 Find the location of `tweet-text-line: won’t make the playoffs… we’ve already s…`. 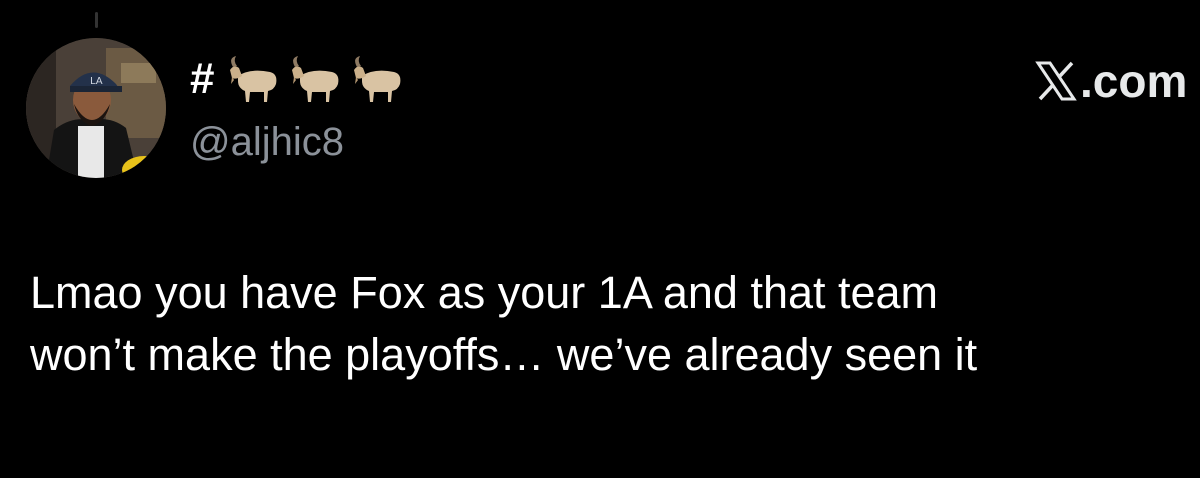

tweet-text-line: won’t make the playoffs… we’ve already s… is located at coordinates (504, 354).